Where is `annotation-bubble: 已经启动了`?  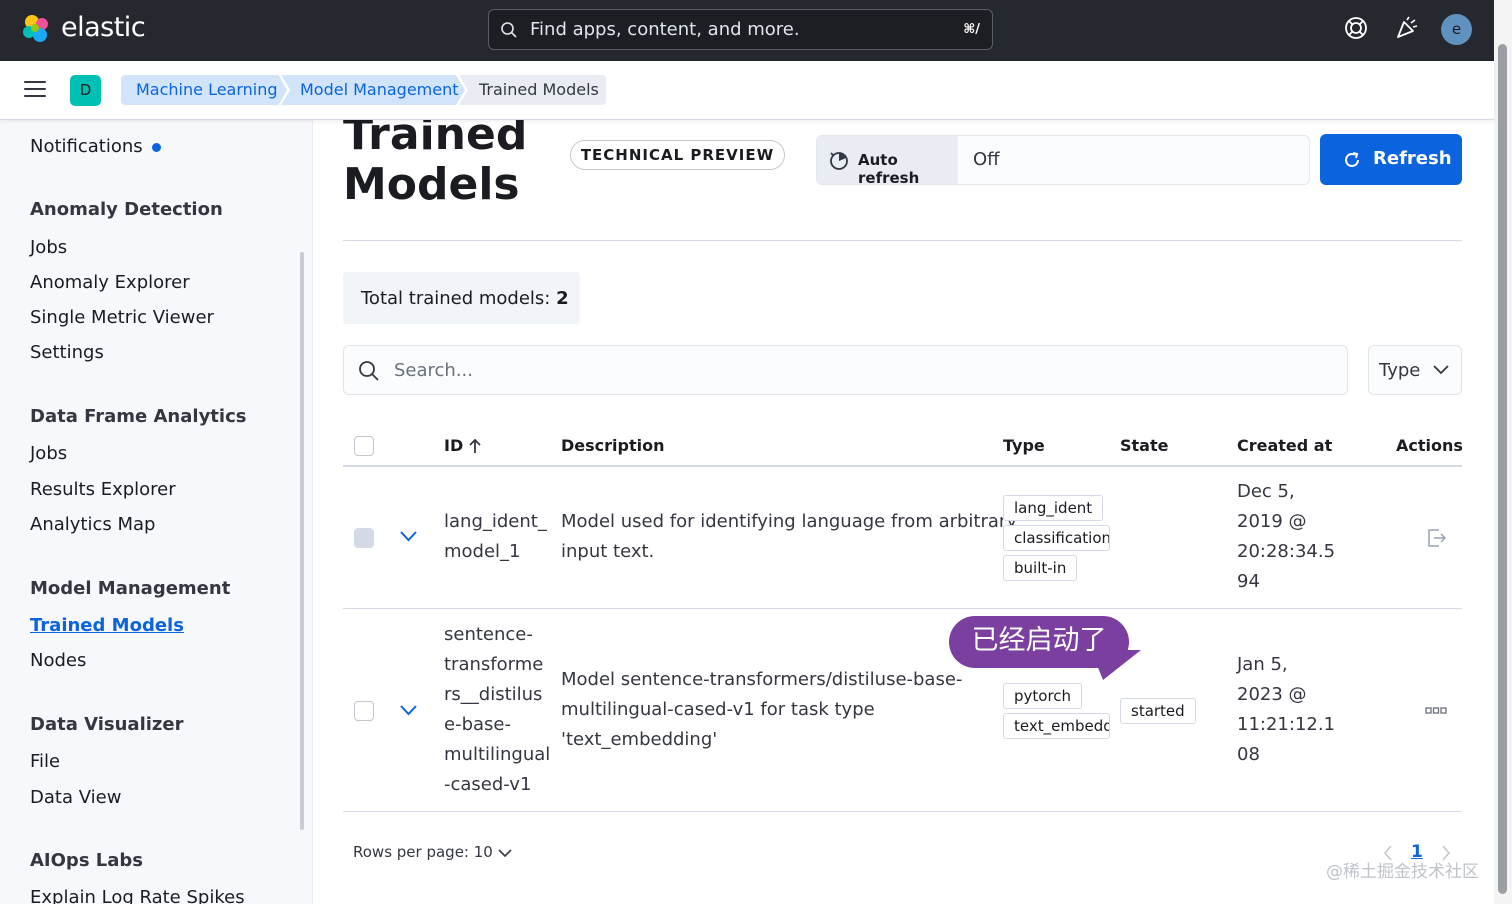
annotation-bubble: 已经启动了 is located at coordinates (1039, 642).